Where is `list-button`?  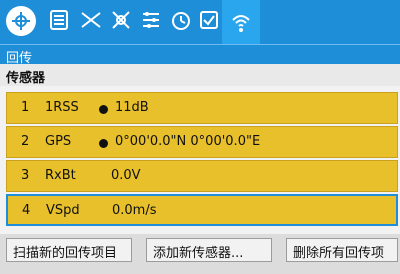
list-button is located at coordinates (59, 20).